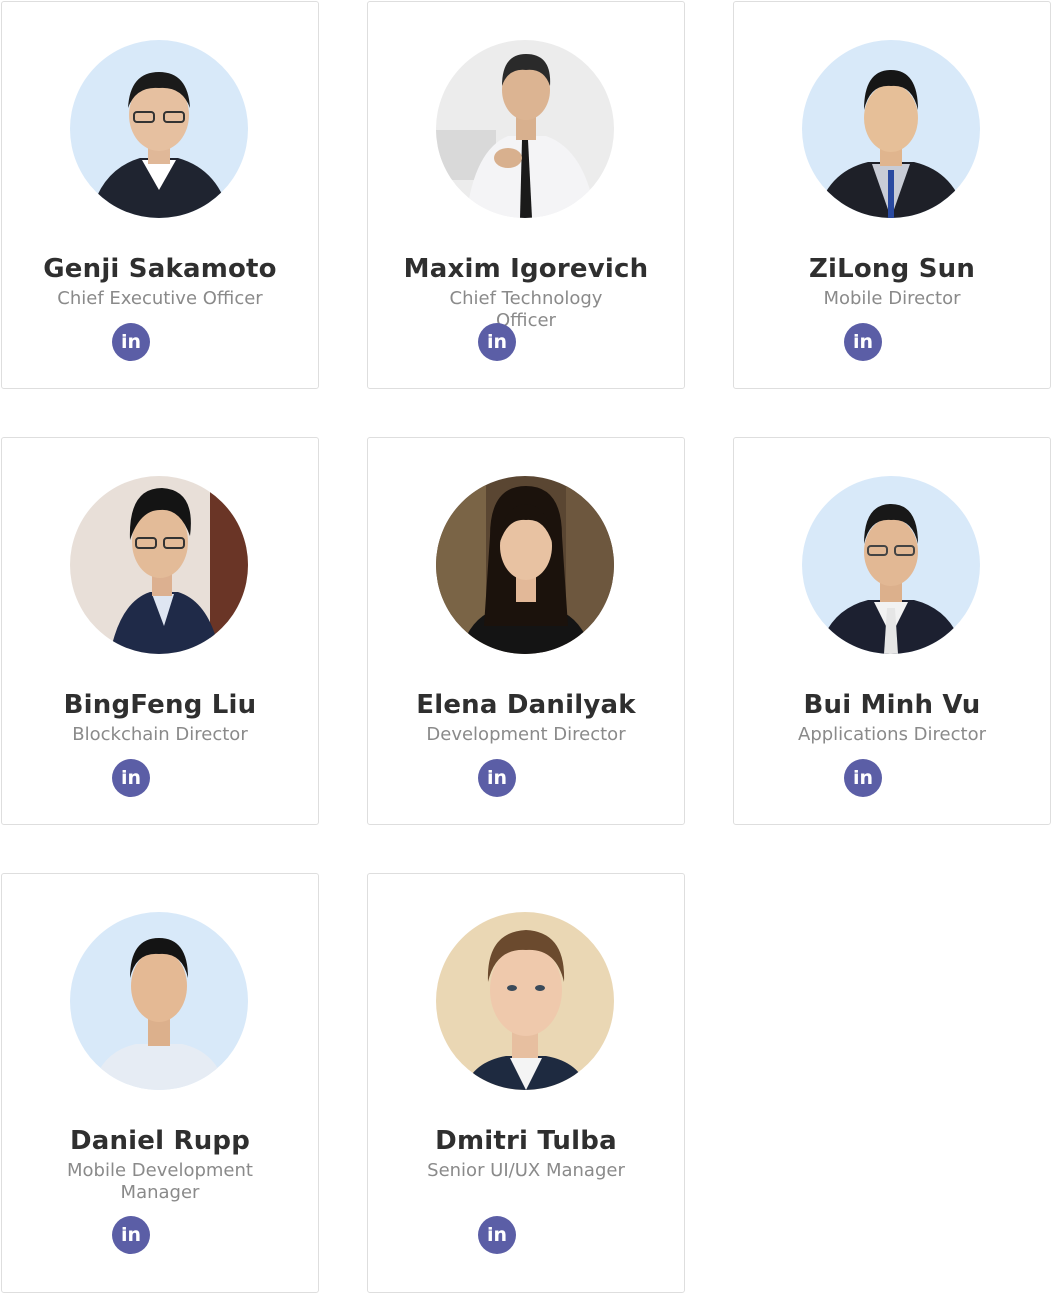 The width and height of the screenshot is (1052, 1293). I want to click on member-role: Applications Director, so click(892, 734).